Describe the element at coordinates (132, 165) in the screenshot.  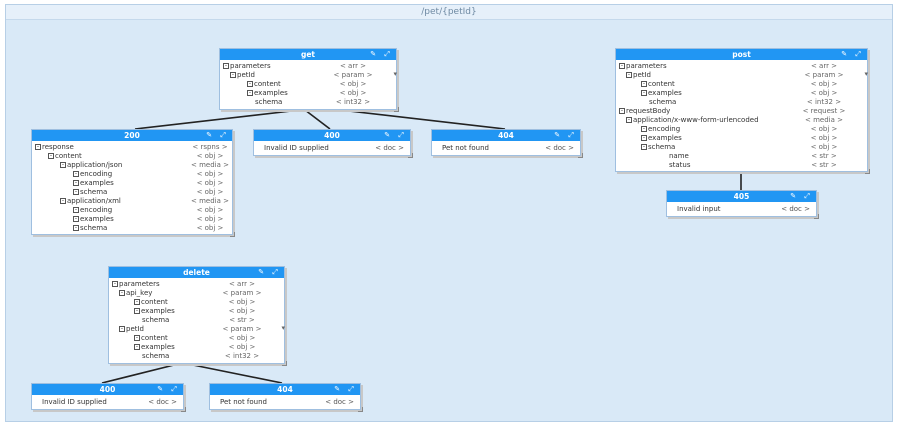
I see `row-item: - application/json < media >` at that location.